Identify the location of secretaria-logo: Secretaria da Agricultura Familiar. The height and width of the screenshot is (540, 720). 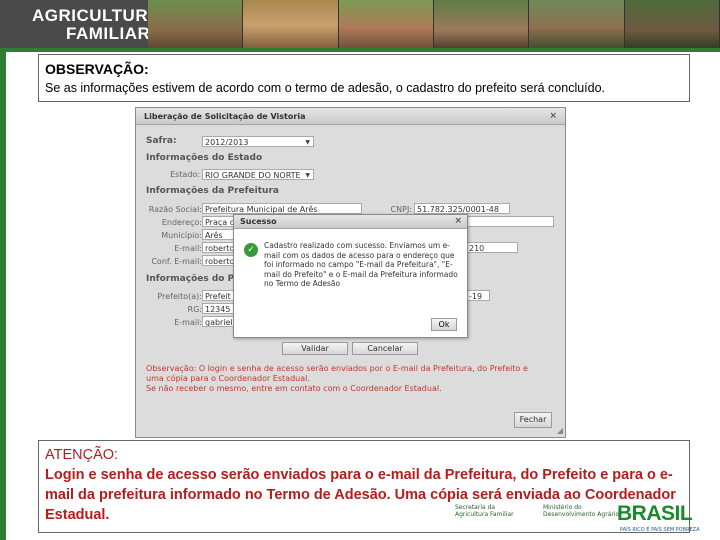
(484, 511).